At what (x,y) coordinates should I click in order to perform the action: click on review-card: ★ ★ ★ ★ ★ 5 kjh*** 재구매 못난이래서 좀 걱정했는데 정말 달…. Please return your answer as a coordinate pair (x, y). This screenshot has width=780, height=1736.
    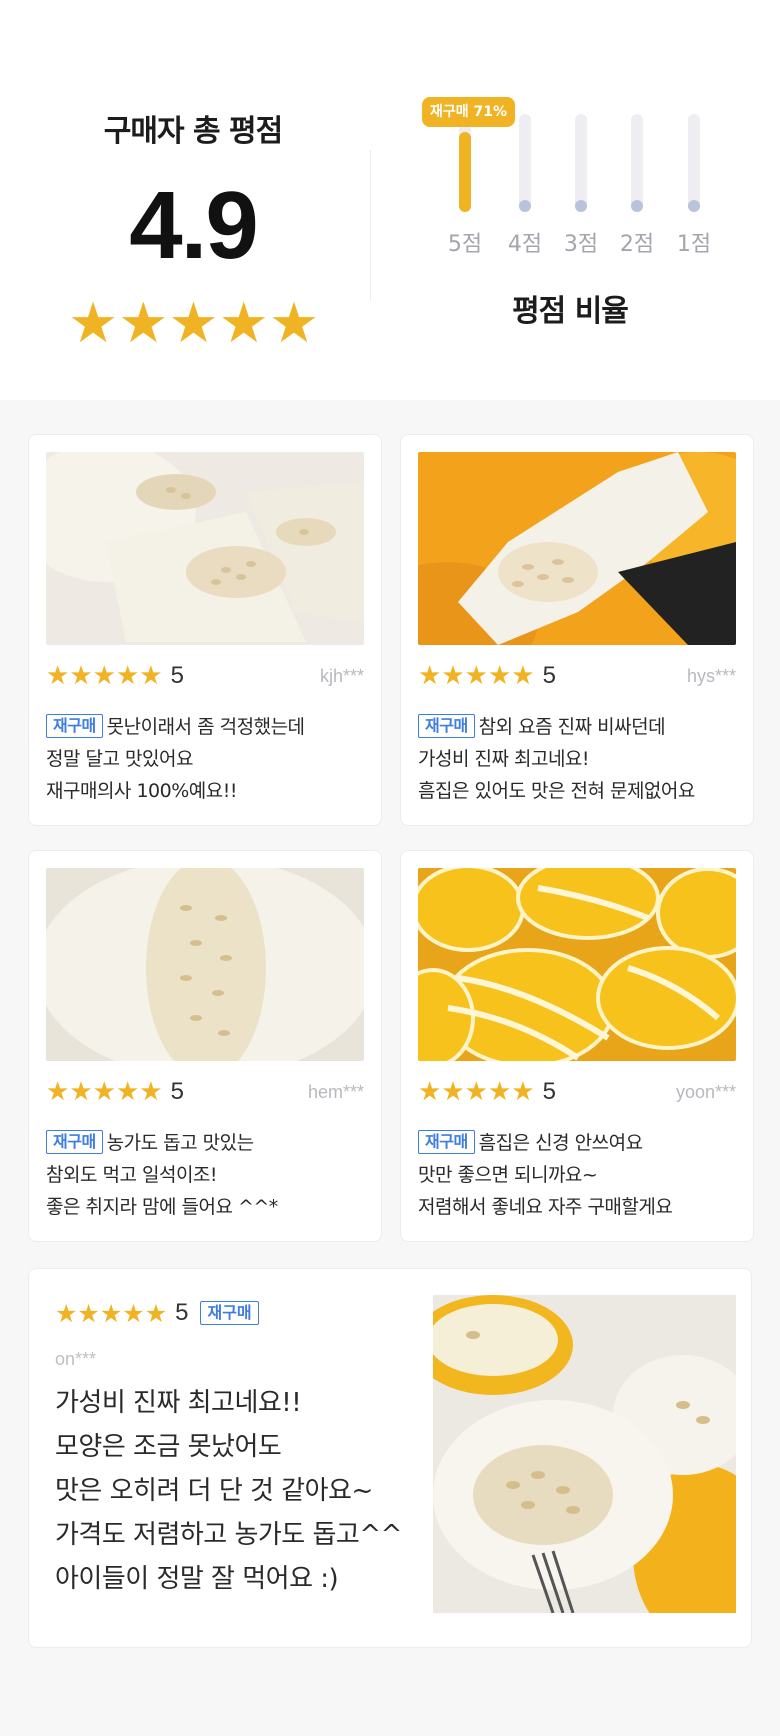
    Looking at the image, I should click on (205, 630).